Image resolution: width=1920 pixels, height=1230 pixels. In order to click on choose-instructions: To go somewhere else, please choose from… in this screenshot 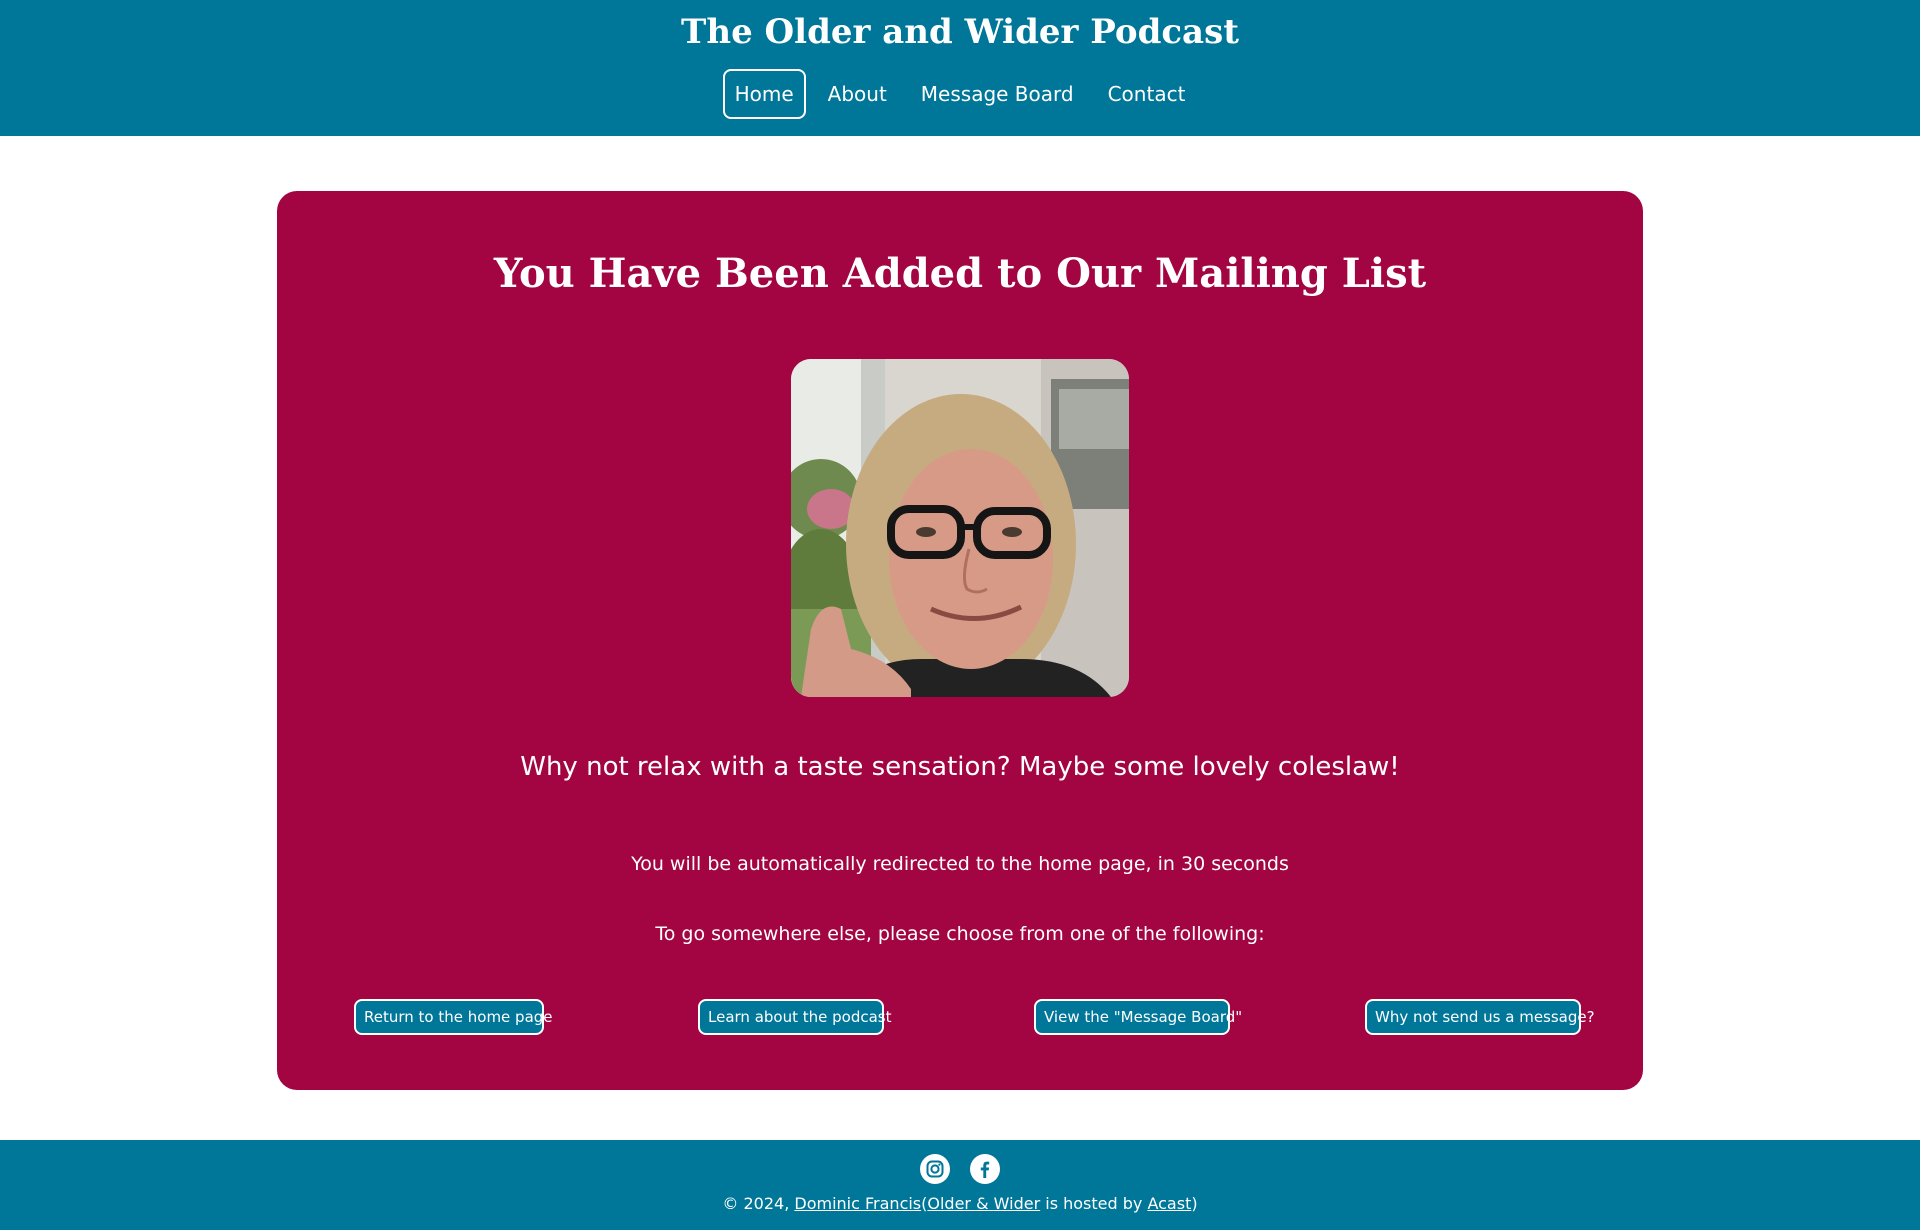, I will do `click(960, 934)`.